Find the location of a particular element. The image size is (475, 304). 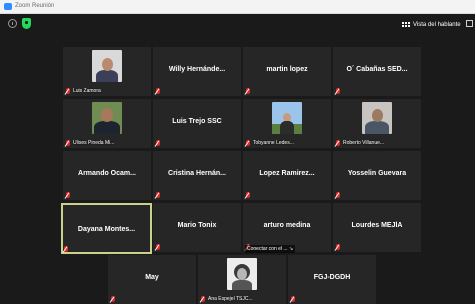

participant-tile: Mario Tonix is located at coordinates (197, 227).